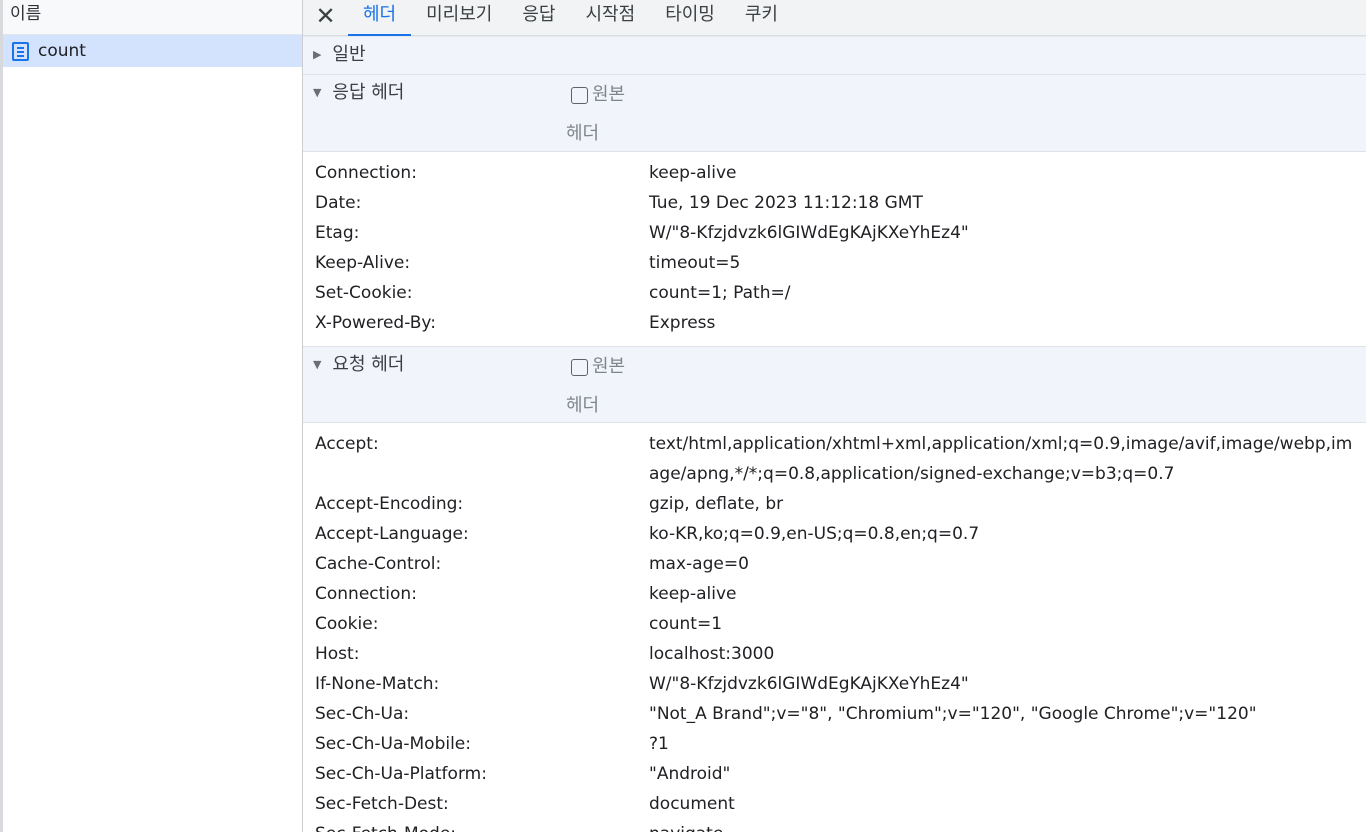  I want to click on tab-timing: 타이밍, so click(690, 18).